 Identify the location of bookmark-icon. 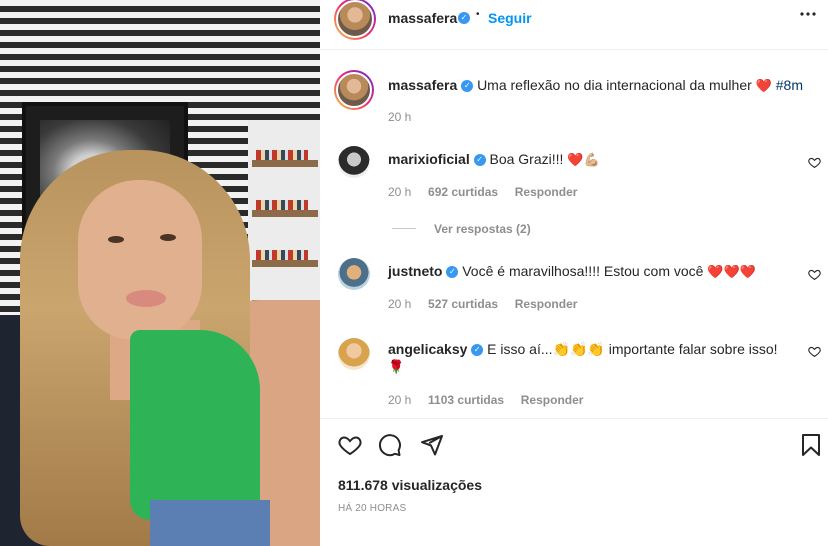
(811, 447).